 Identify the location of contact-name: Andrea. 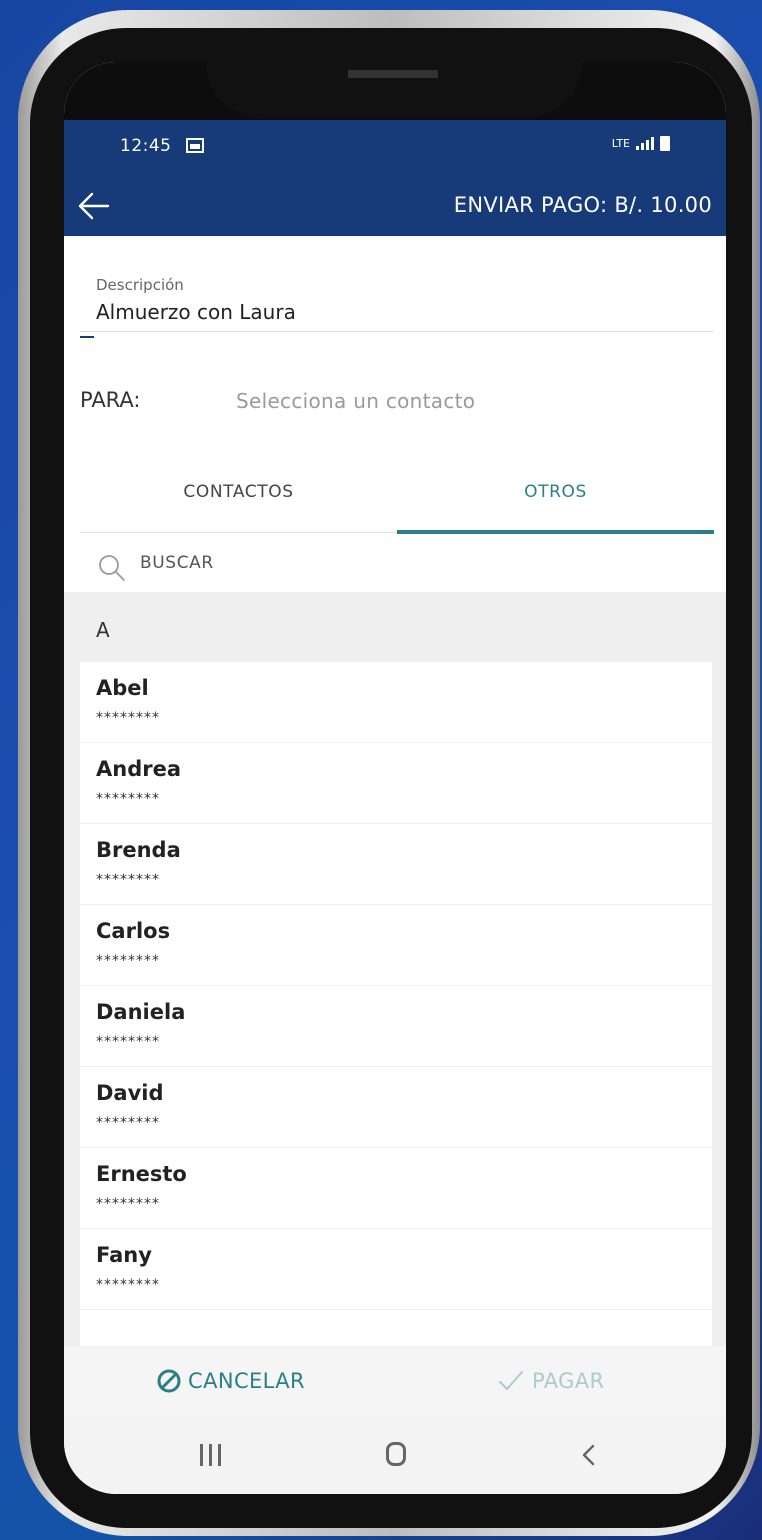
(139, 769).